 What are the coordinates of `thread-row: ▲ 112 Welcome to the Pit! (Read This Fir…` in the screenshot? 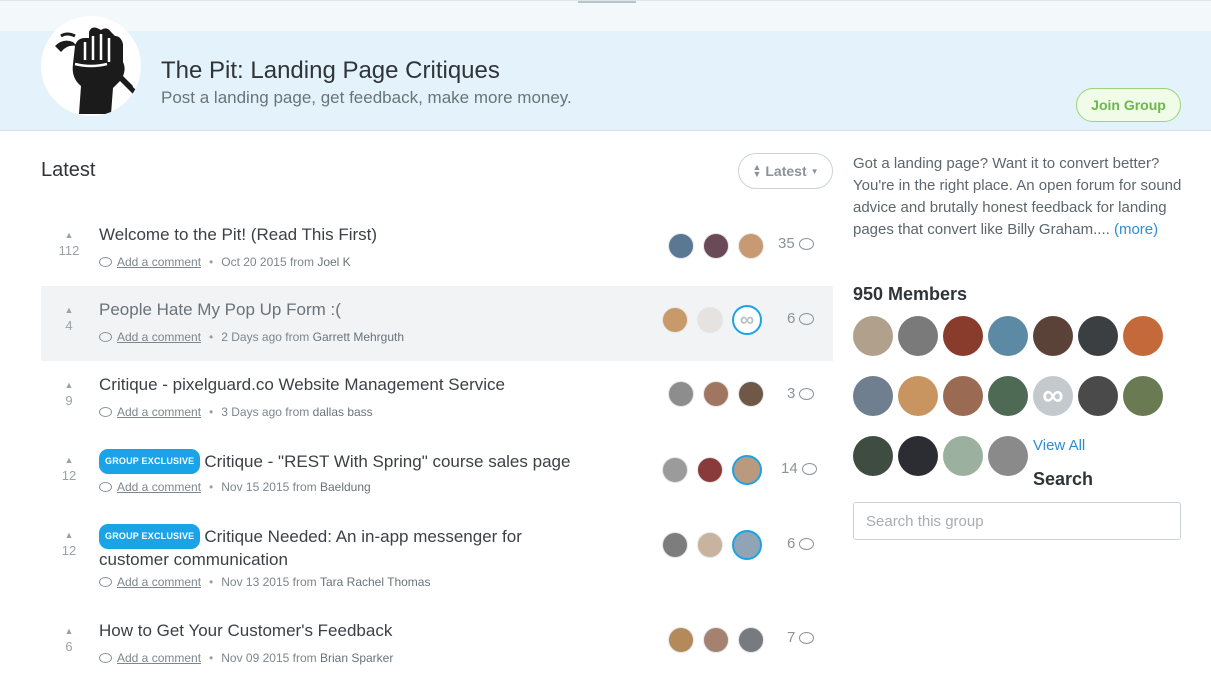 It's located at (437, 248).